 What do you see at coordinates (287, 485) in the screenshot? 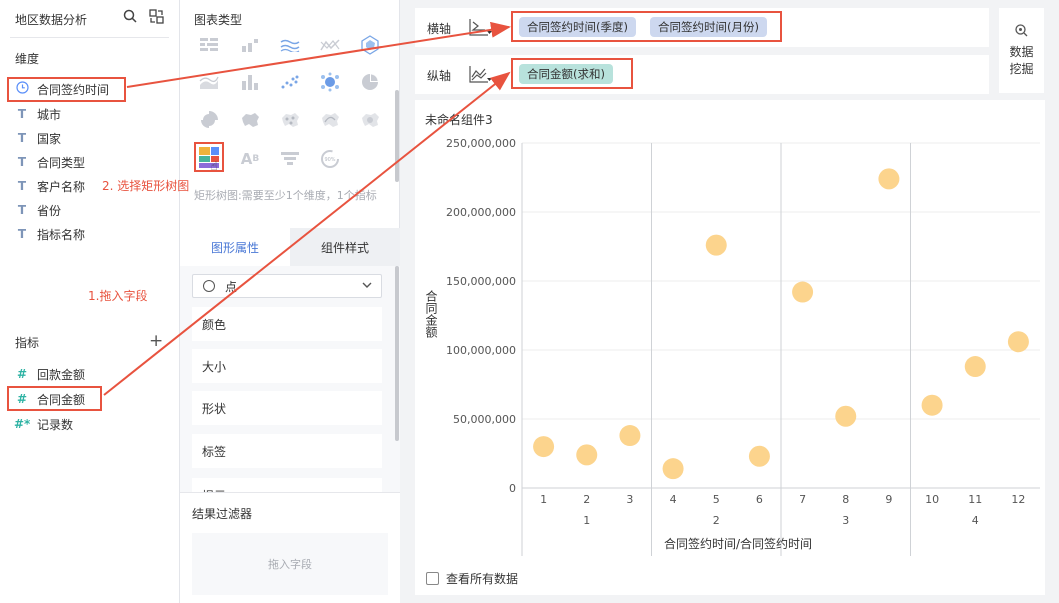
I see `property-tooltip: 提示` at bounding box center [287, 485].